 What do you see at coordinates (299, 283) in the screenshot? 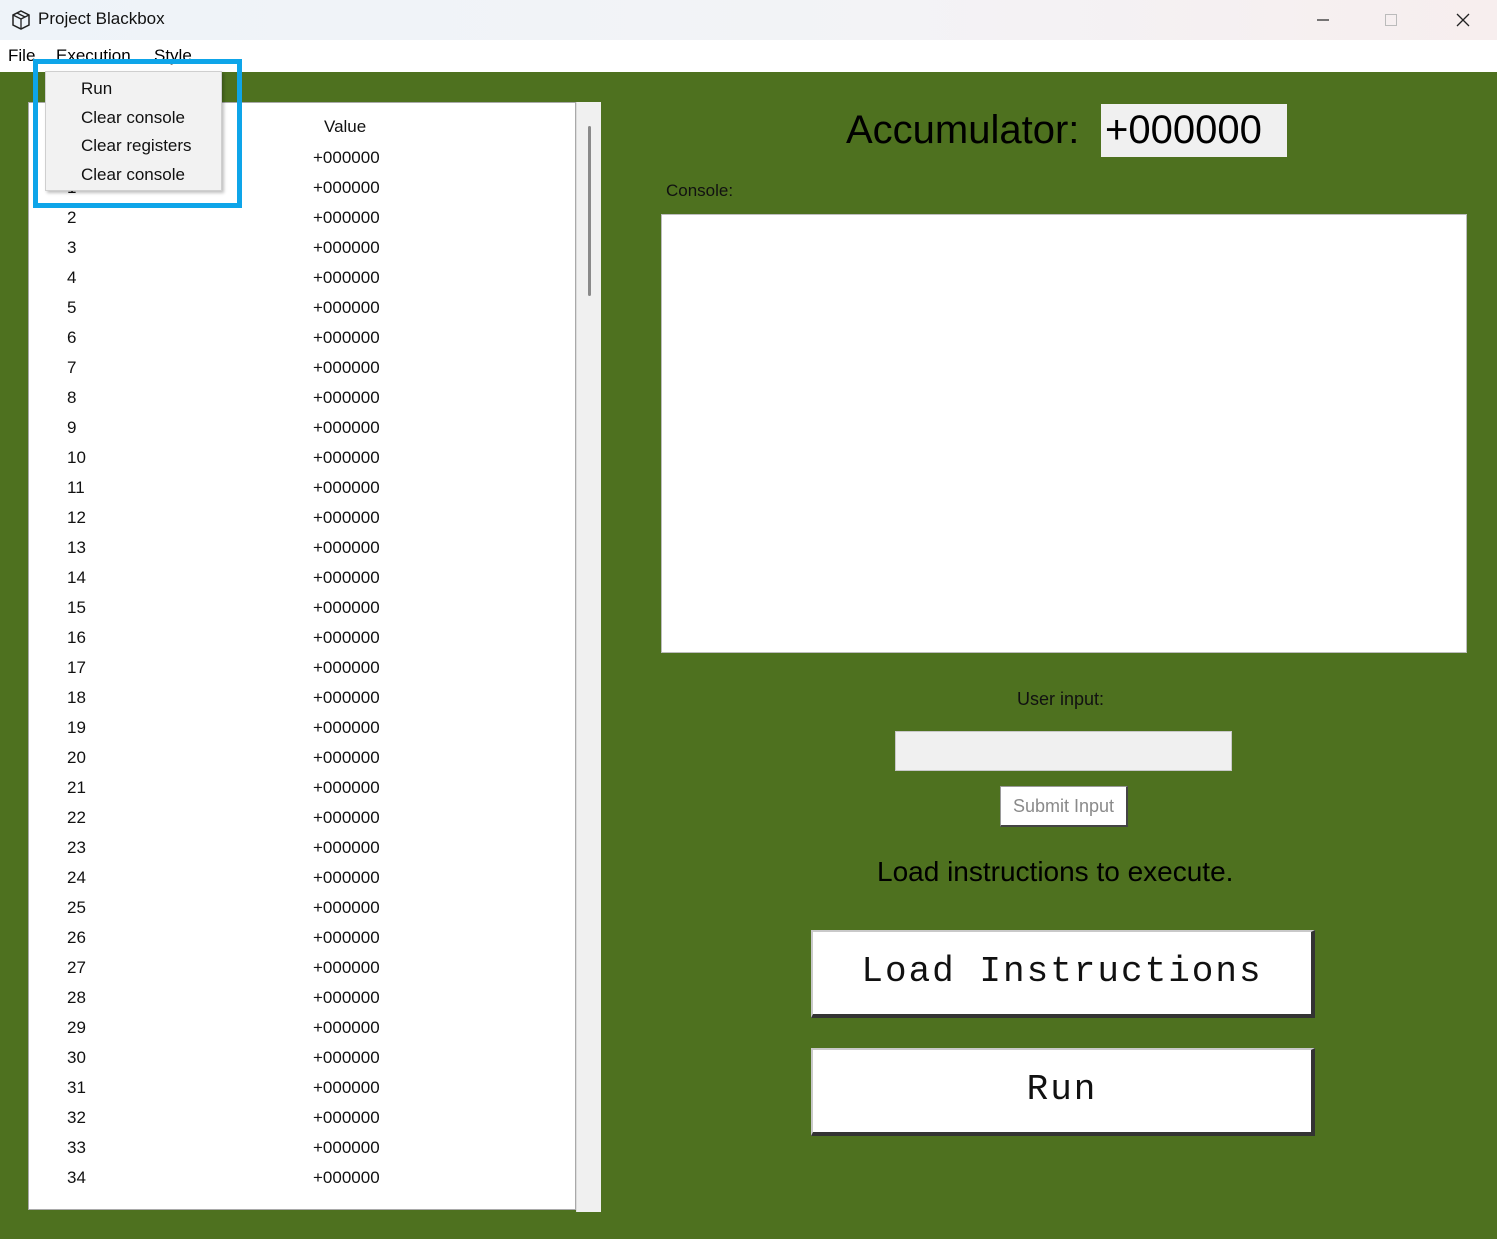
I see `table-row: 4 +000000` at bounding box center [299, 283].